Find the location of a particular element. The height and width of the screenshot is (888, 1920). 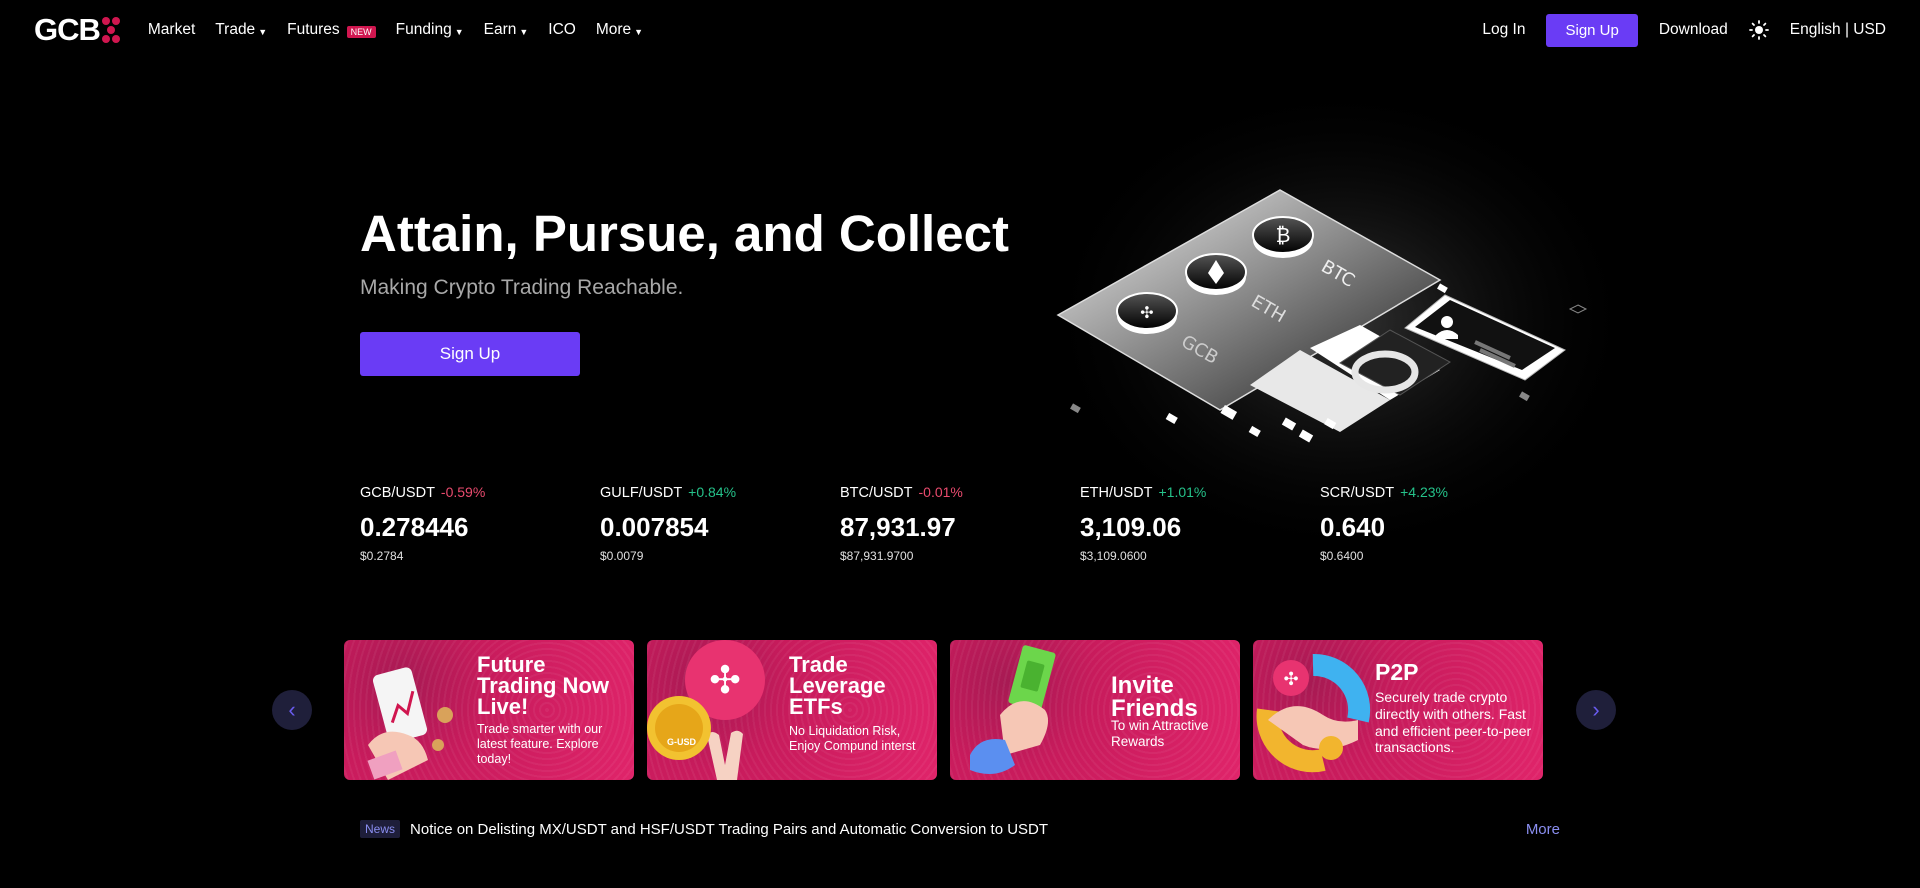

banner-title: Future Trading Now Live! is located at coordinates (543, 685).